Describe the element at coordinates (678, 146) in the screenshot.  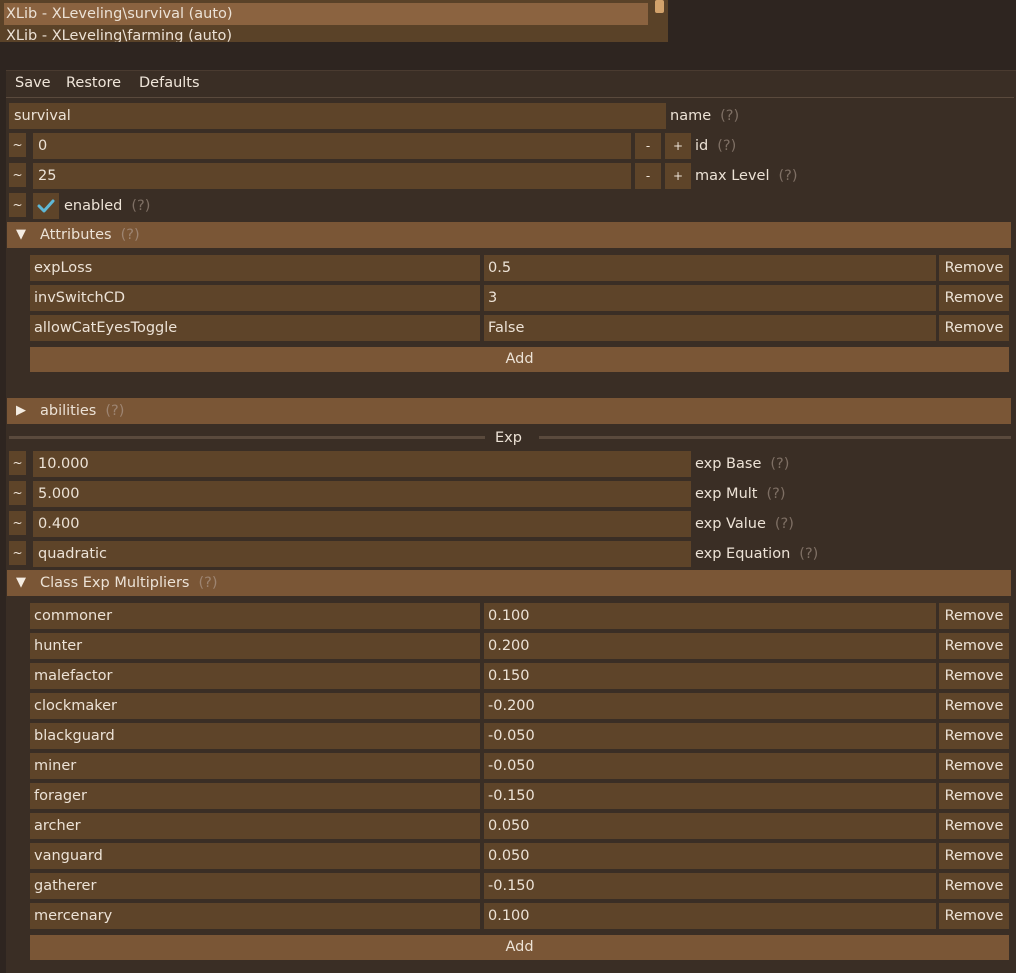
I see `id-increment-button: +` at that location.